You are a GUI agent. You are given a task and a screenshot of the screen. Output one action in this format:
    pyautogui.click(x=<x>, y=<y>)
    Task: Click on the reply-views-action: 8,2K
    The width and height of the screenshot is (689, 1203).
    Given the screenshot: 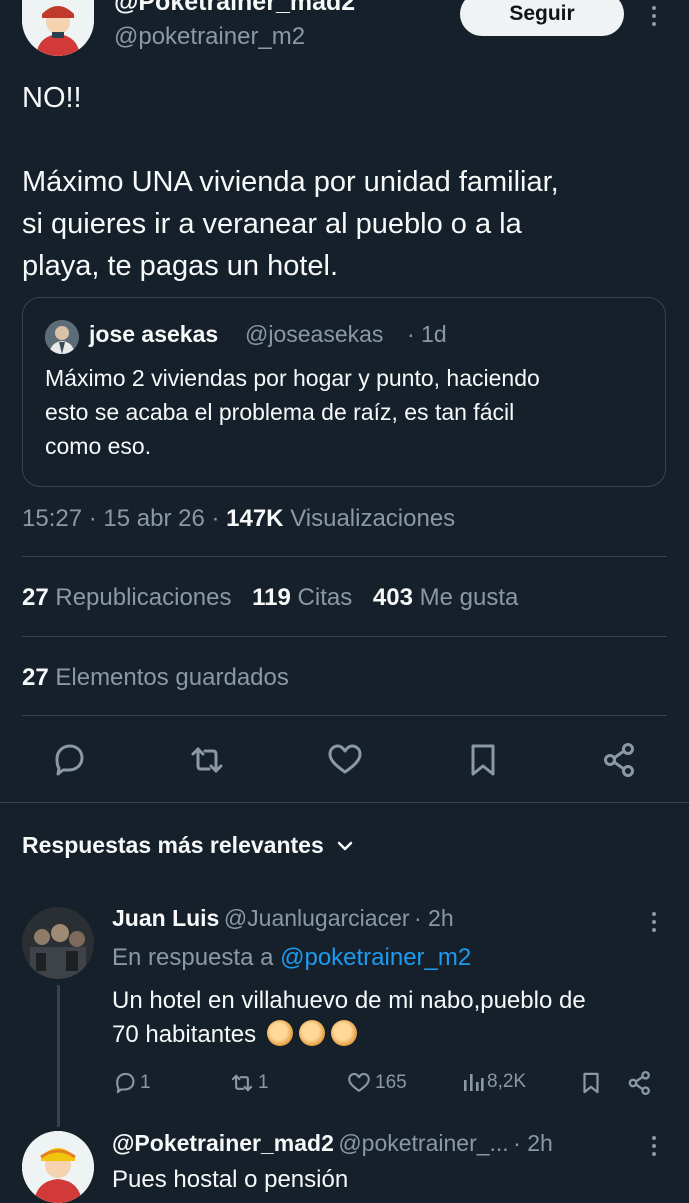 What is the action you would take?
    pyautogui.click(x=493, y=1082)
    